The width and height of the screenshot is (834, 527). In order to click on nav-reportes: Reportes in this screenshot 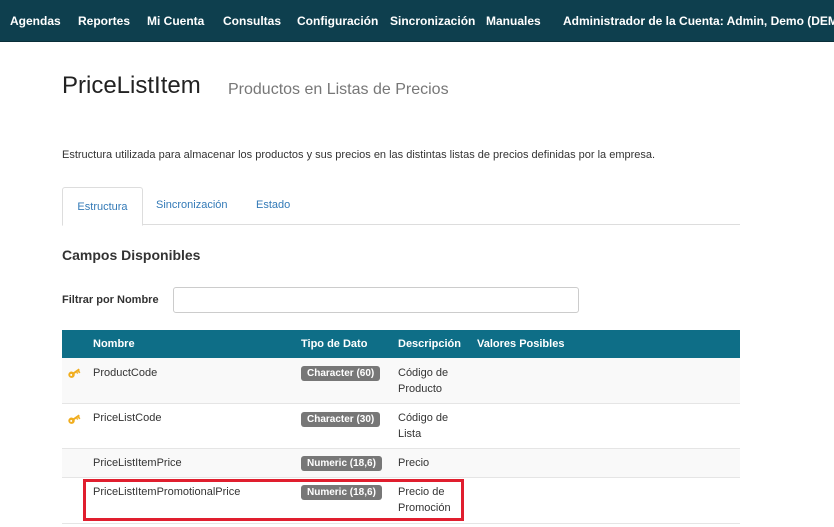, I will do `click(104, 21)`.